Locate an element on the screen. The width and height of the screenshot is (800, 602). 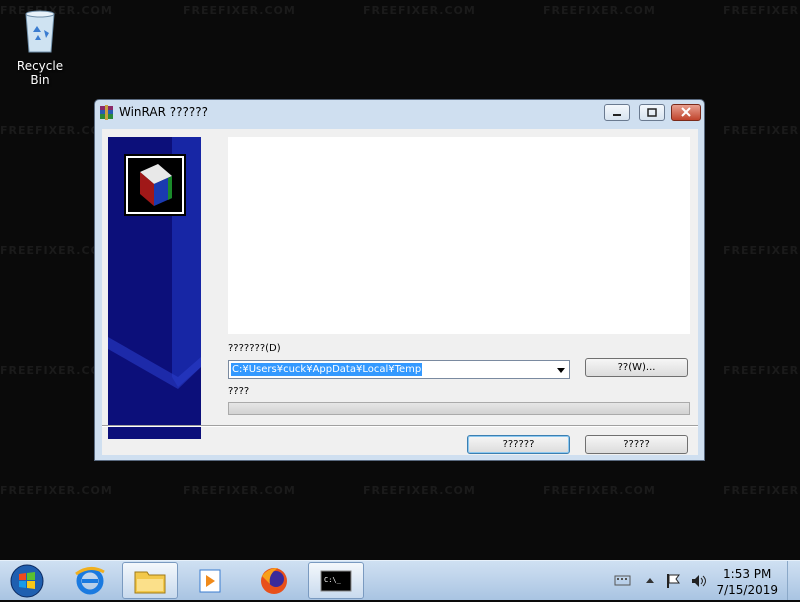
system-clock: 1:53 PM 7/15/2019 is located at coordinates (747, 582).